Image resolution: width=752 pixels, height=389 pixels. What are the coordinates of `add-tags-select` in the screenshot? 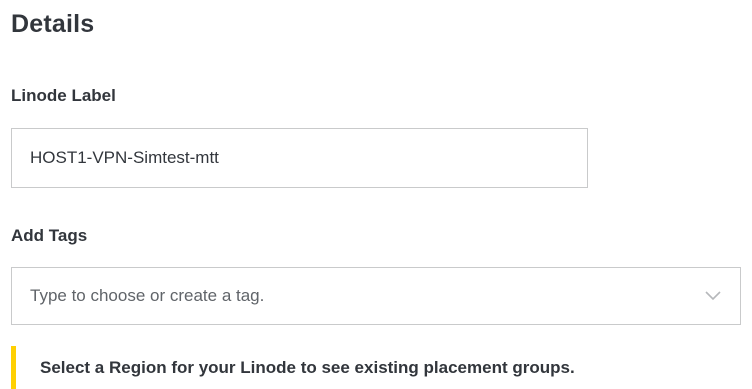 It's located at (376, 296).